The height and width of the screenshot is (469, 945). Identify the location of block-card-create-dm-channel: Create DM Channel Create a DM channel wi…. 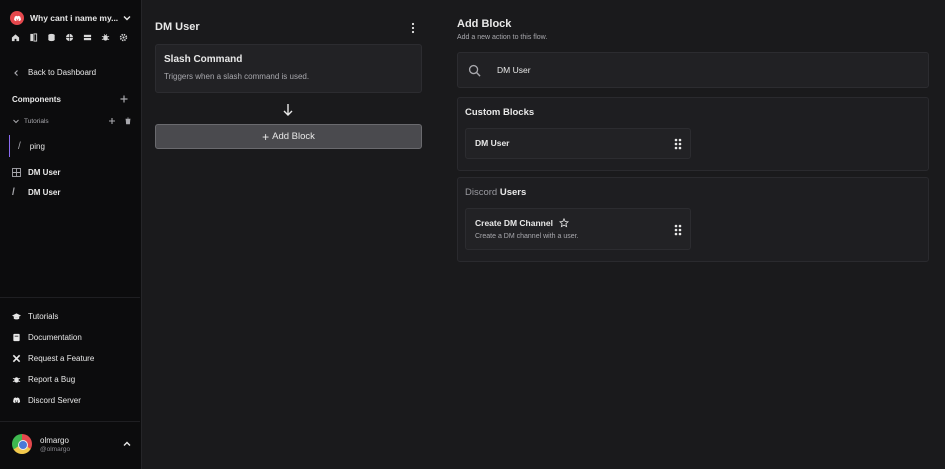
(578, 229).